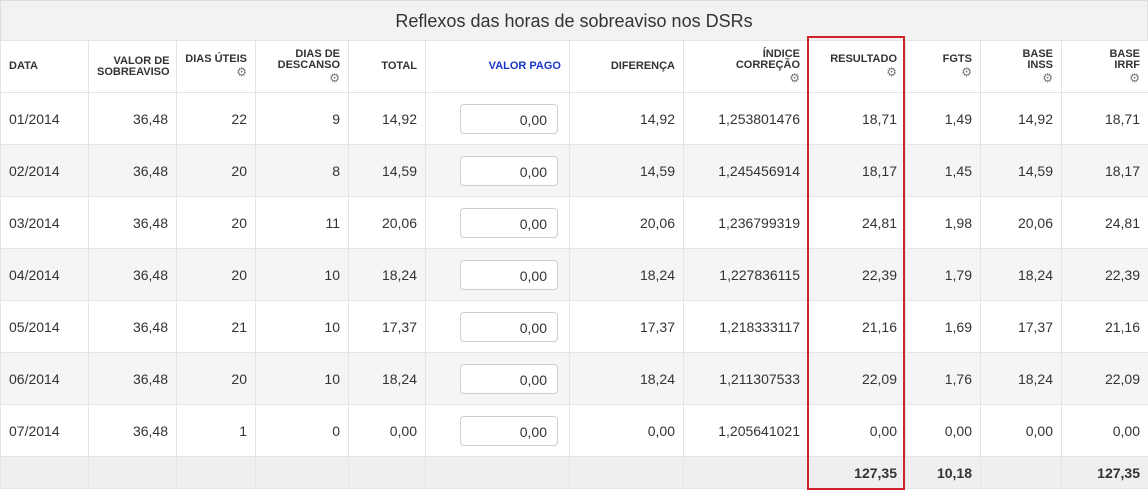 The height and width of the screenshot is (492, 1148). What do you see at coordinates (44, 170) in the screenshot?
I see `cell-data: 02/2014` at bounding box center [44, 170].